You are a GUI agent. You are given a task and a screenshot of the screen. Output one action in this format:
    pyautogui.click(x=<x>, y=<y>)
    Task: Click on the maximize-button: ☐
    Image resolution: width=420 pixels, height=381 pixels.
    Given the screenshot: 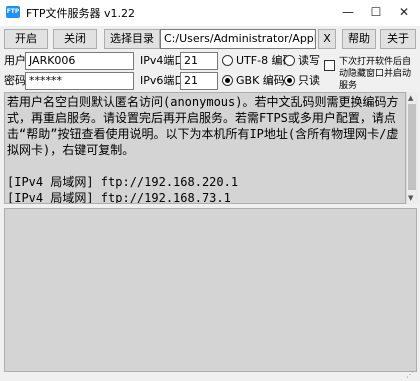 What is the action you would take?
    pyautogui.click(x=376, y=13)
    